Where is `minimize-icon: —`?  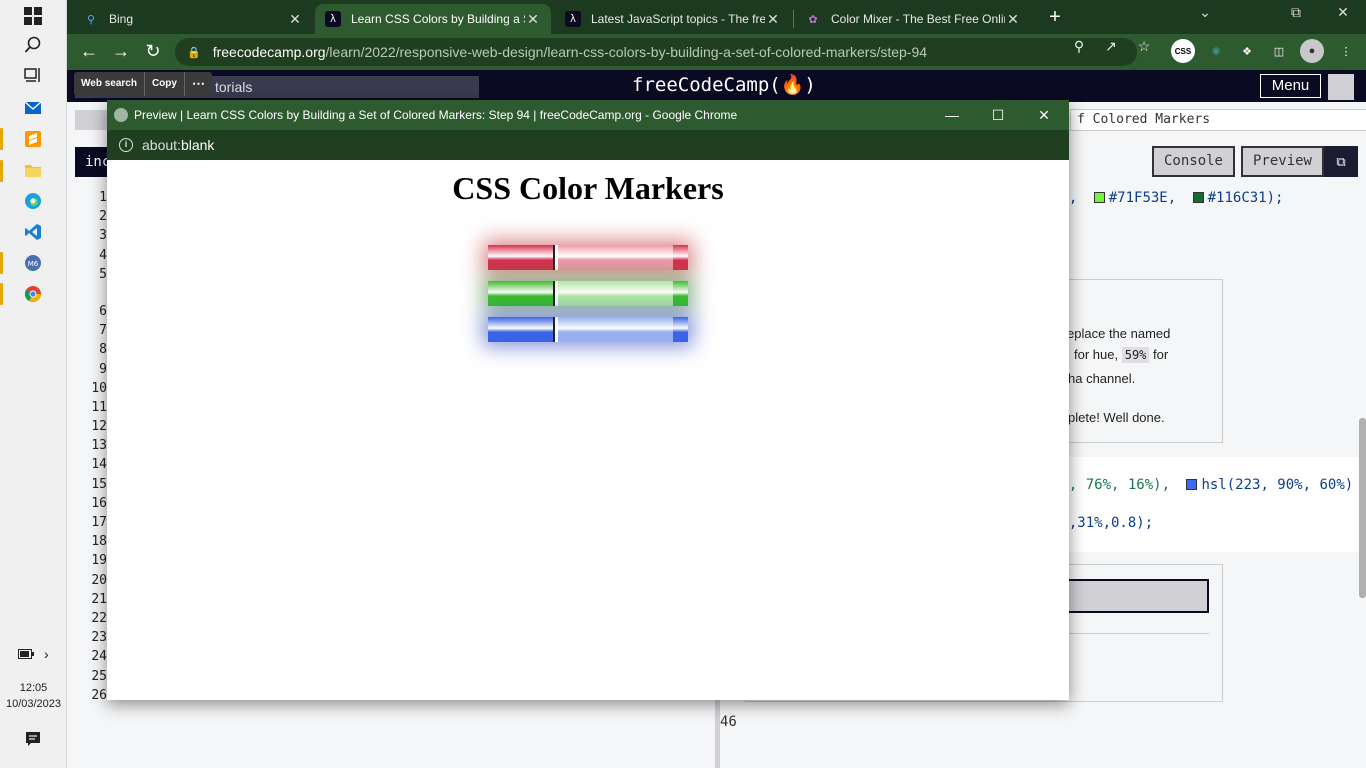 minimize-icon: — is located at coordinates (952, 115).